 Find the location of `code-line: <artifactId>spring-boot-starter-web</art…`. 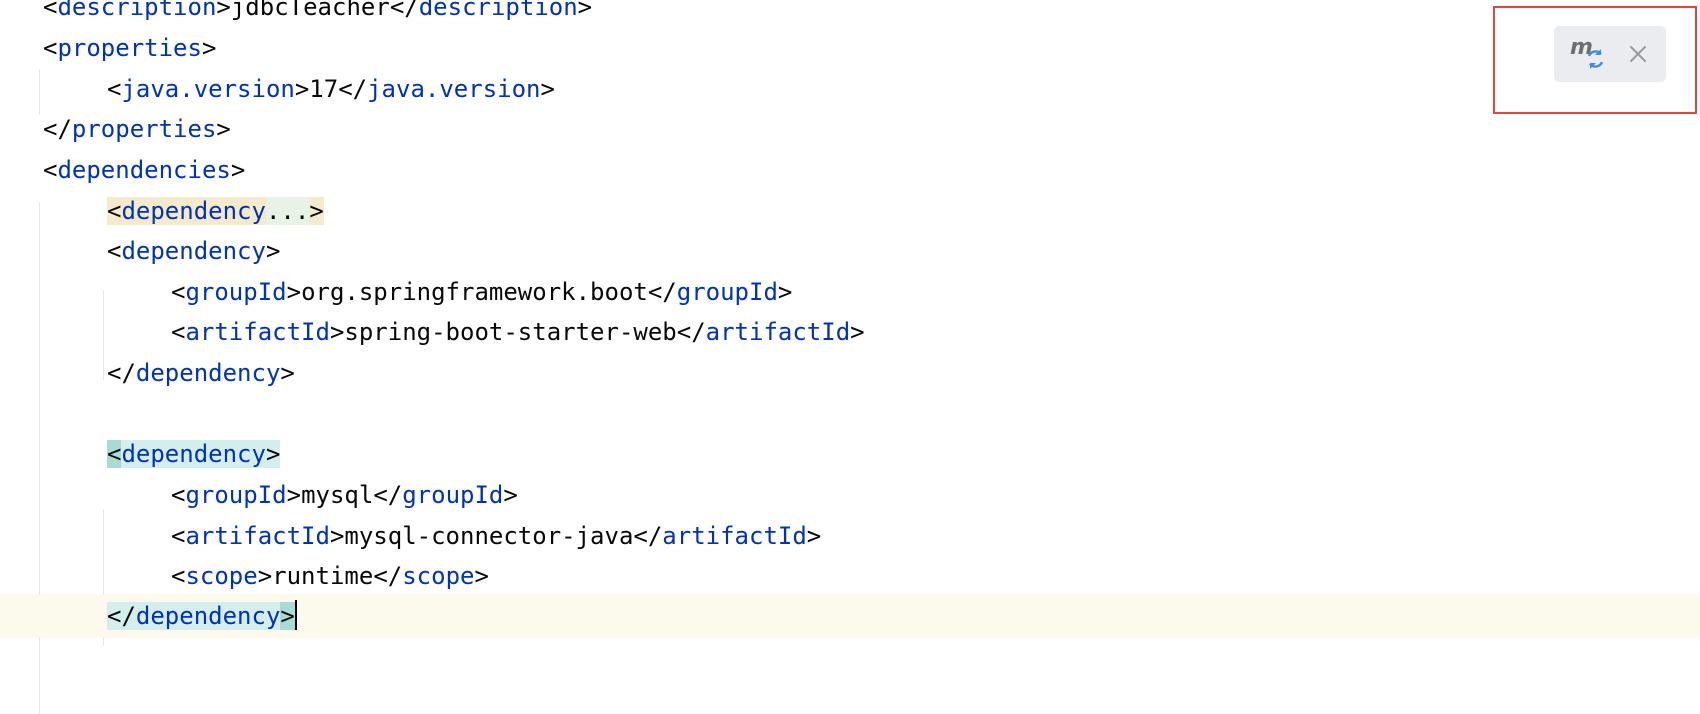

code-line: <artifactId>spring-boot-starter-web</art… is located at coordinates (850, 332).